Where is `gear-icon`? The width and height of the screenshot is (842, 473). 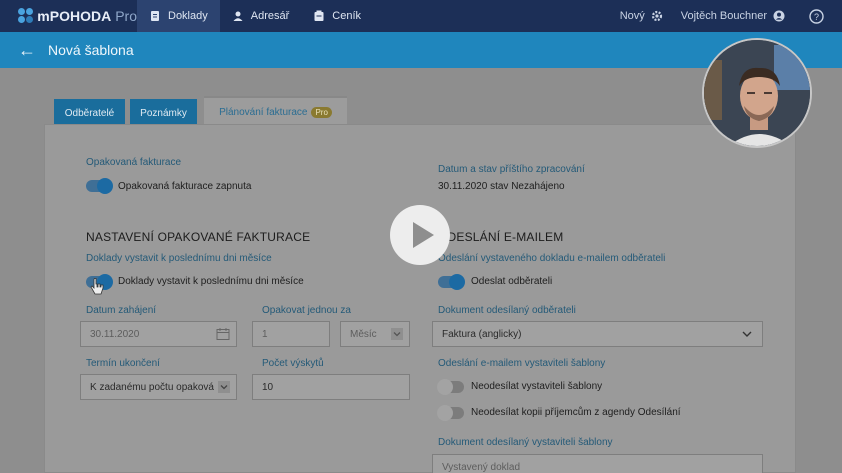 gear-icon is located at coordinates (656, 16).